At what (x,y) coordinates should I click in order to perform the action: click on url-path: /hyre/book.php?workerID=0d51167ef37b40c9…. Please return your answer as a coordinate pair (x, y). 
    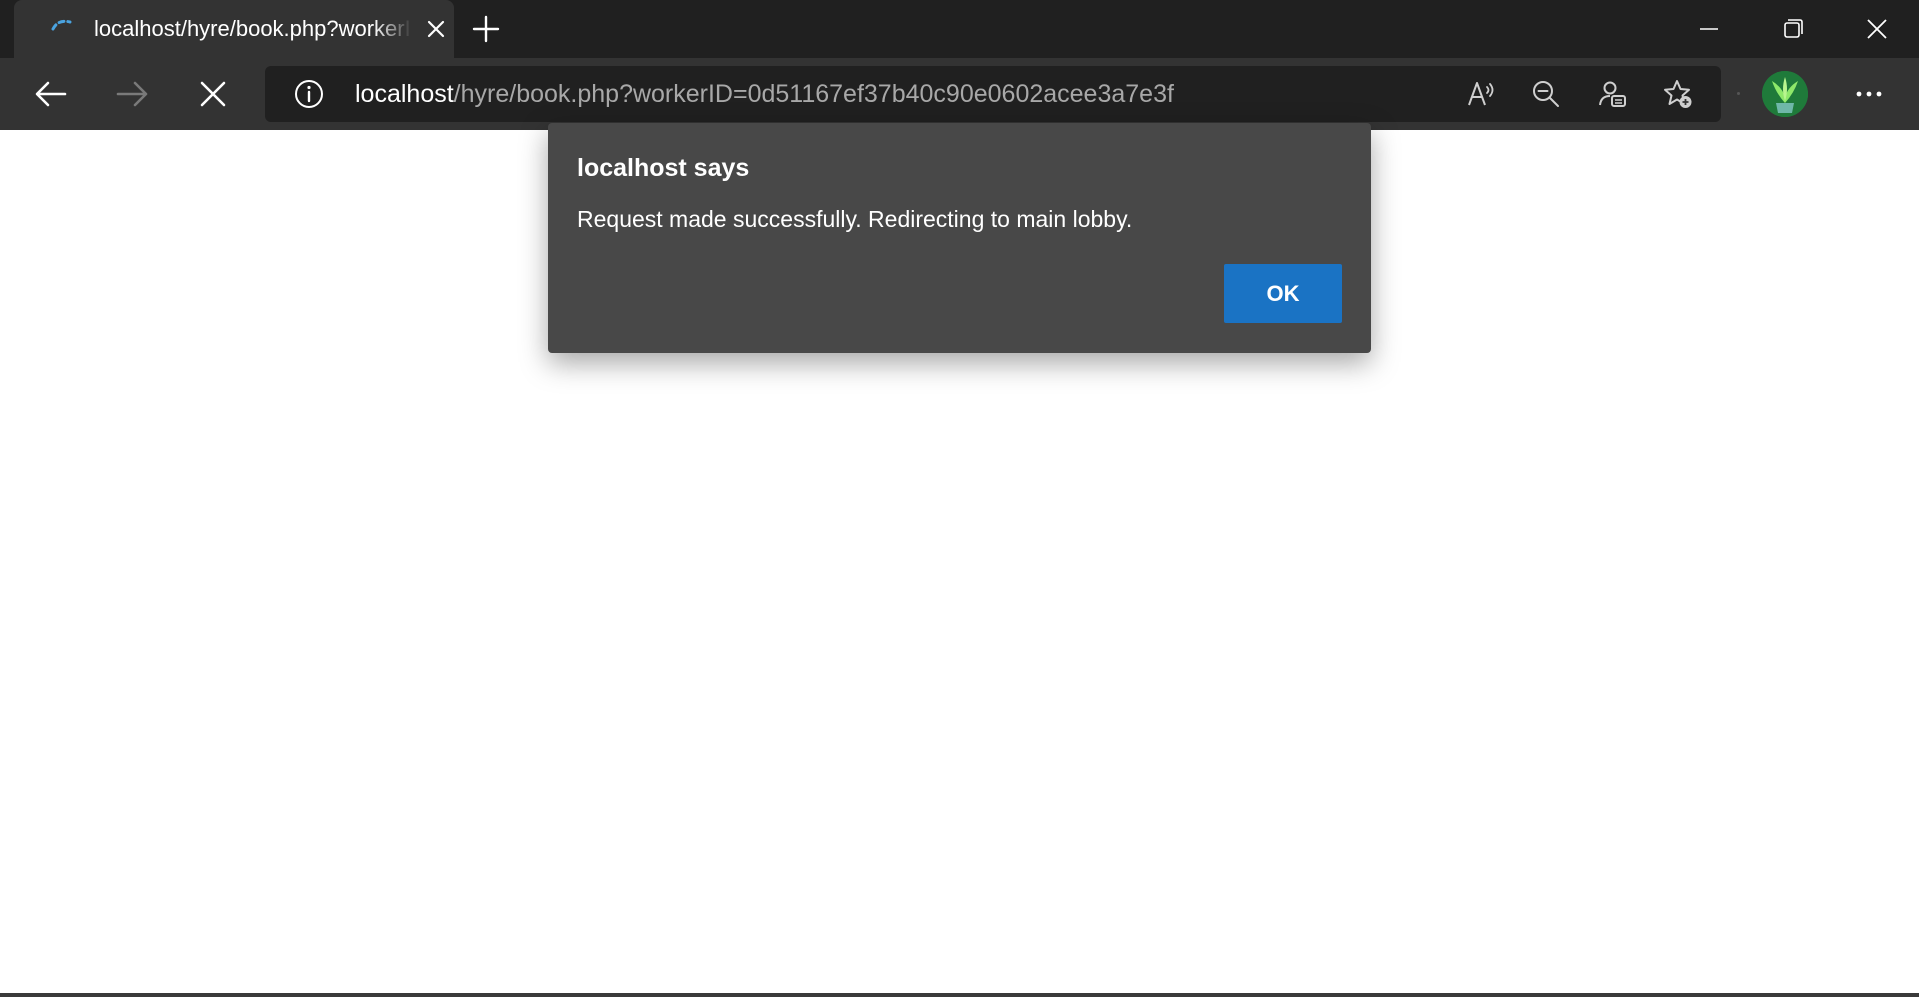
    Looking at the image, I should click on (813, 94).